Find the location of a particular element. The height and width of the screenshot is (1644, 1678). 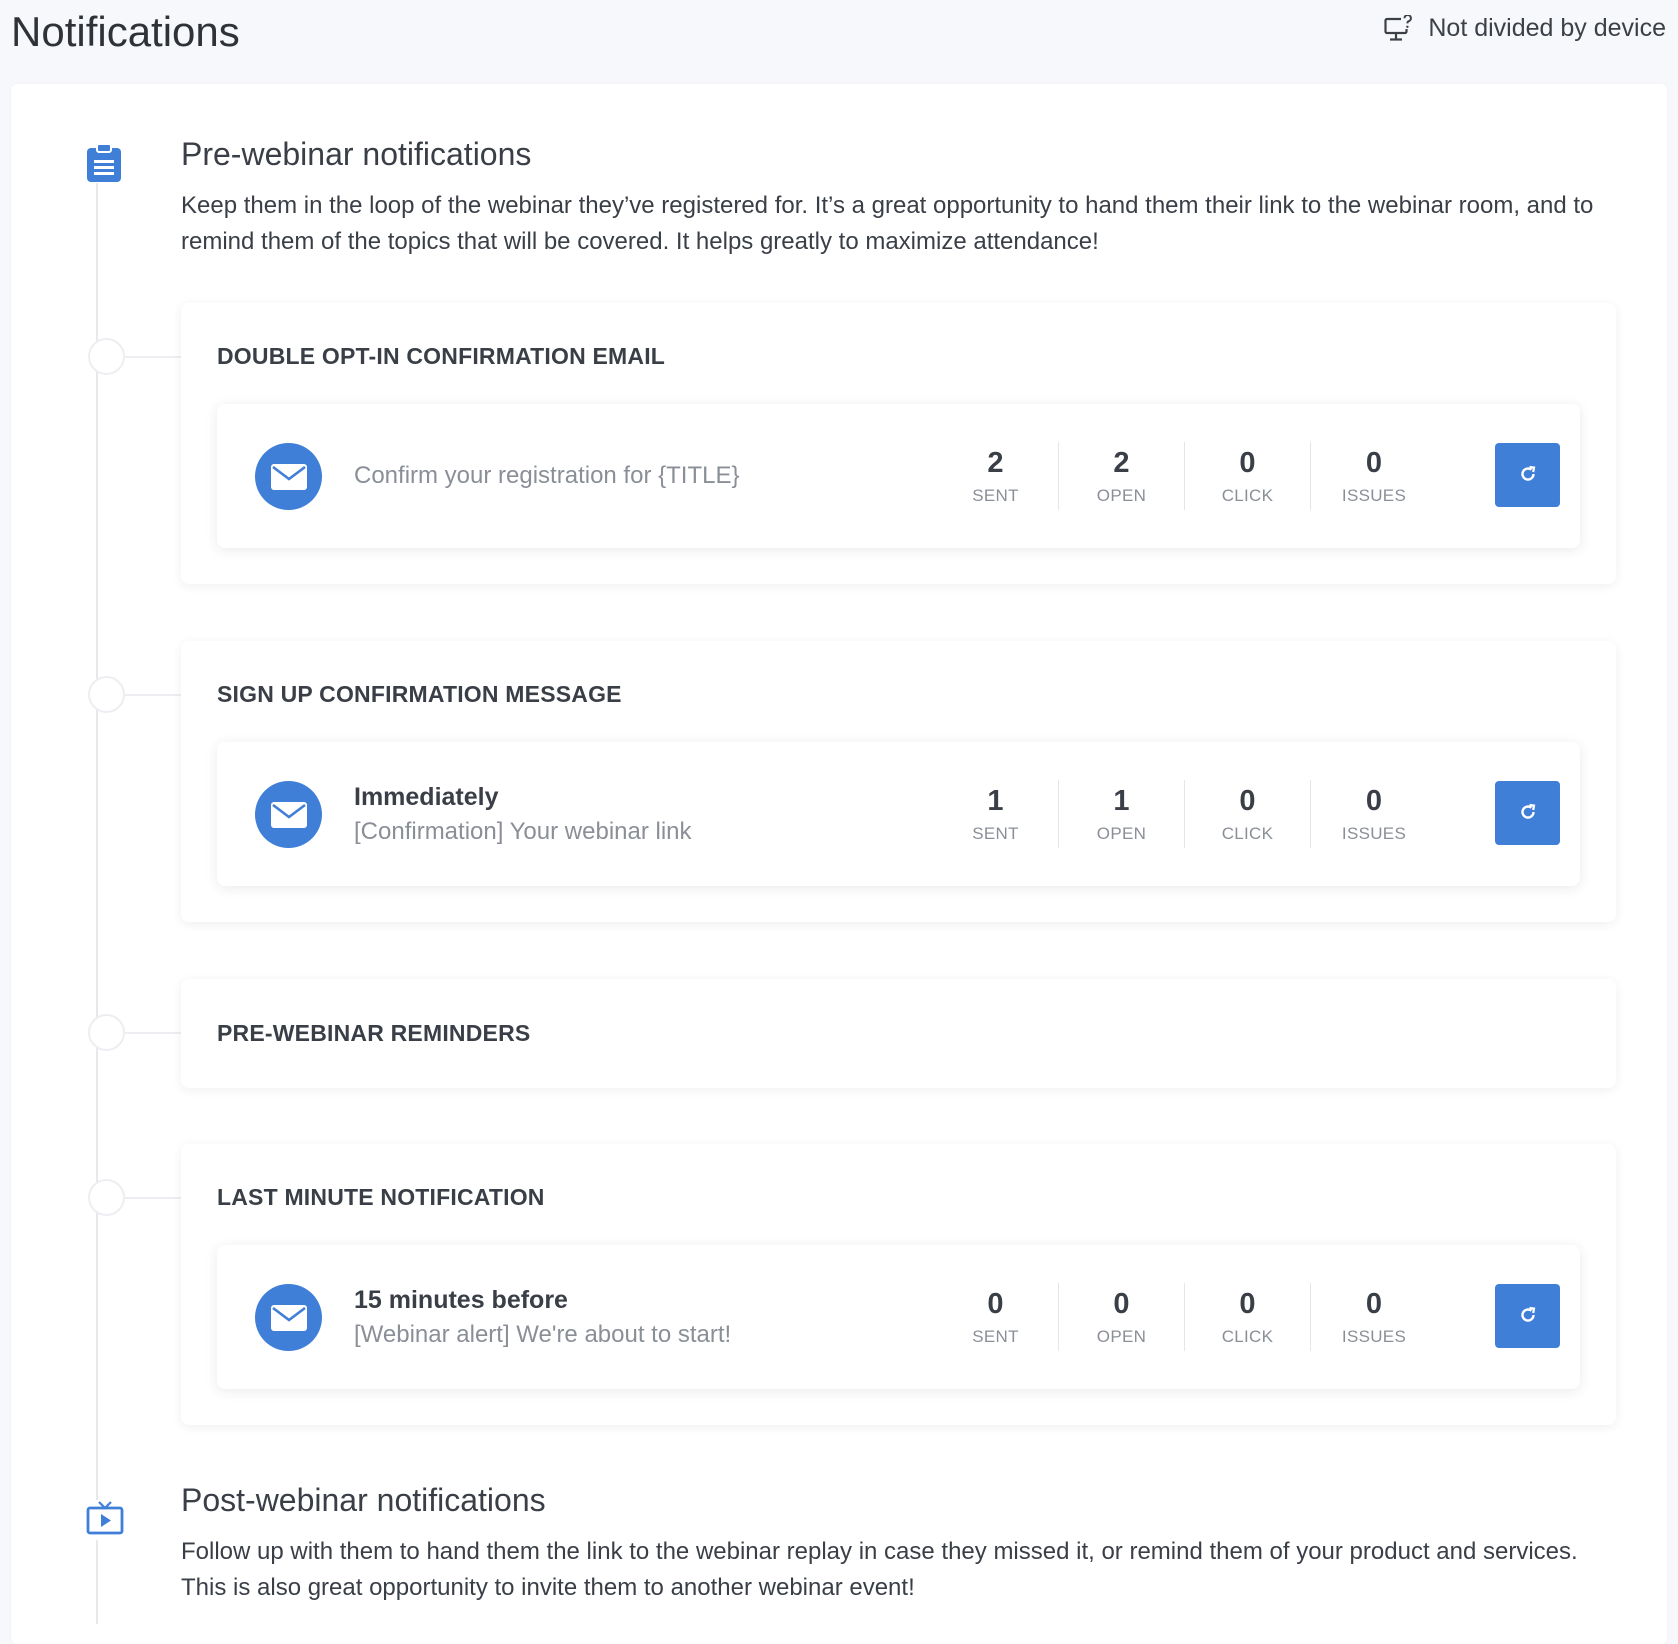

tv-play-icon is located at coordinates (106, 1520).